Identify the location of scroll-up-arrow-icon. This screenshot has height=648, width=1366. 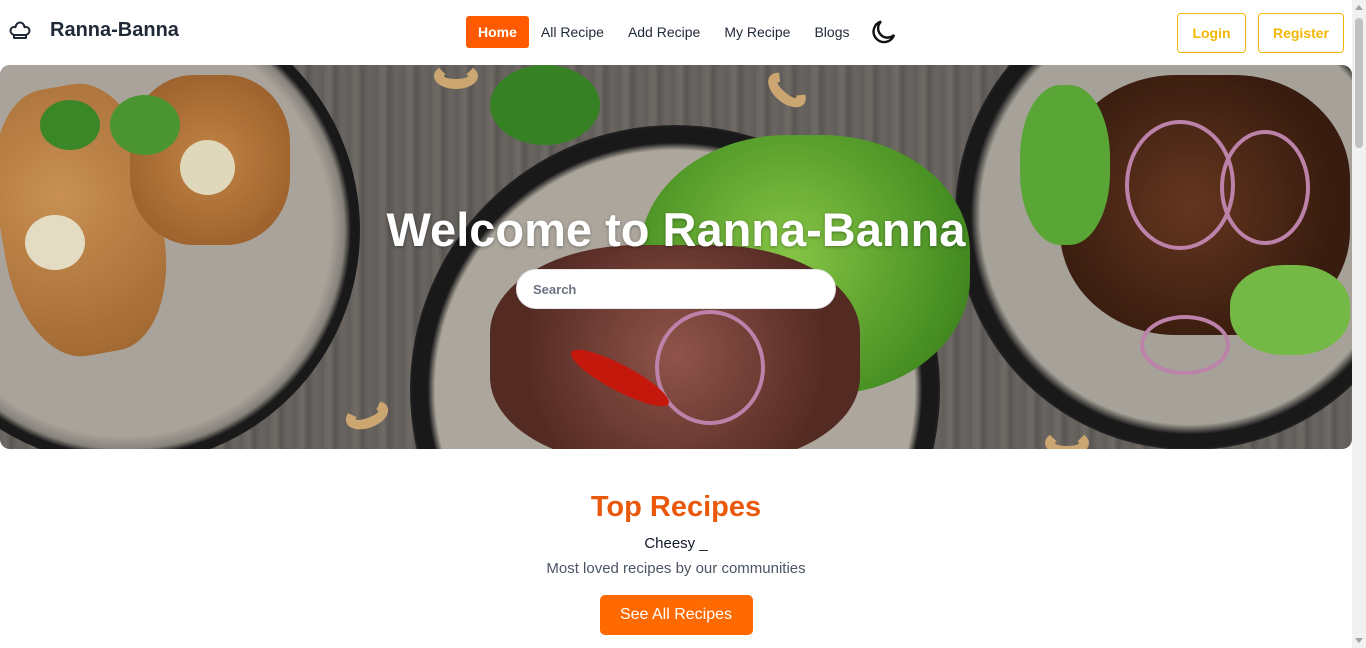
(1359, 7).